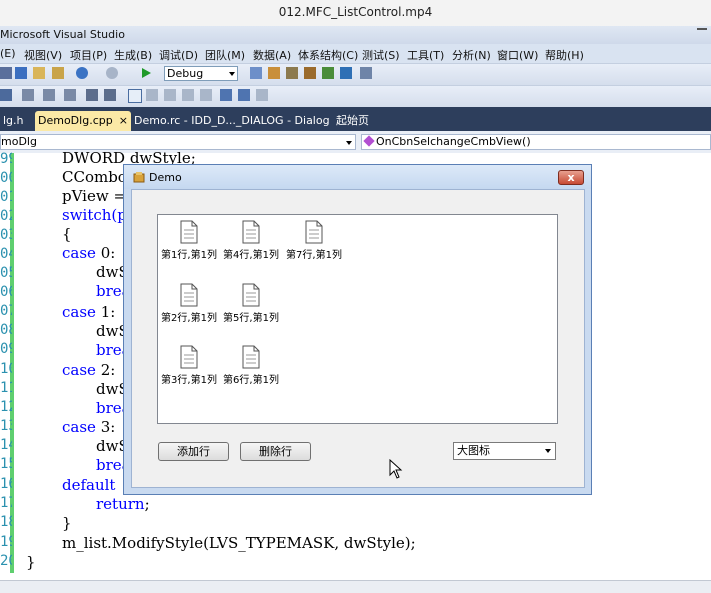  Describe the element at coordinates (105, 427) in the screenshot. I see `code-text: 3:` at that location.